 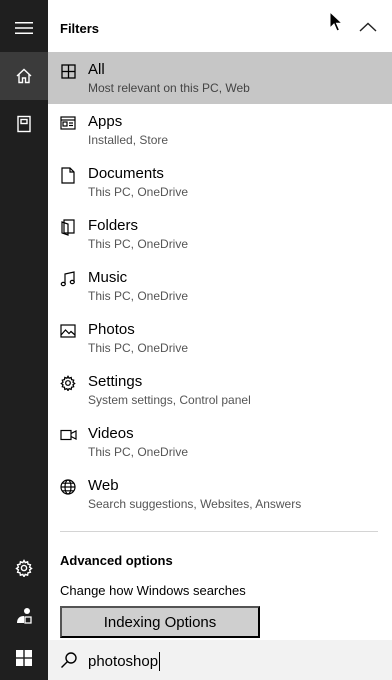 I want to click on advanced-options-description: Change how Windows searches, so click(x=153, y=590).